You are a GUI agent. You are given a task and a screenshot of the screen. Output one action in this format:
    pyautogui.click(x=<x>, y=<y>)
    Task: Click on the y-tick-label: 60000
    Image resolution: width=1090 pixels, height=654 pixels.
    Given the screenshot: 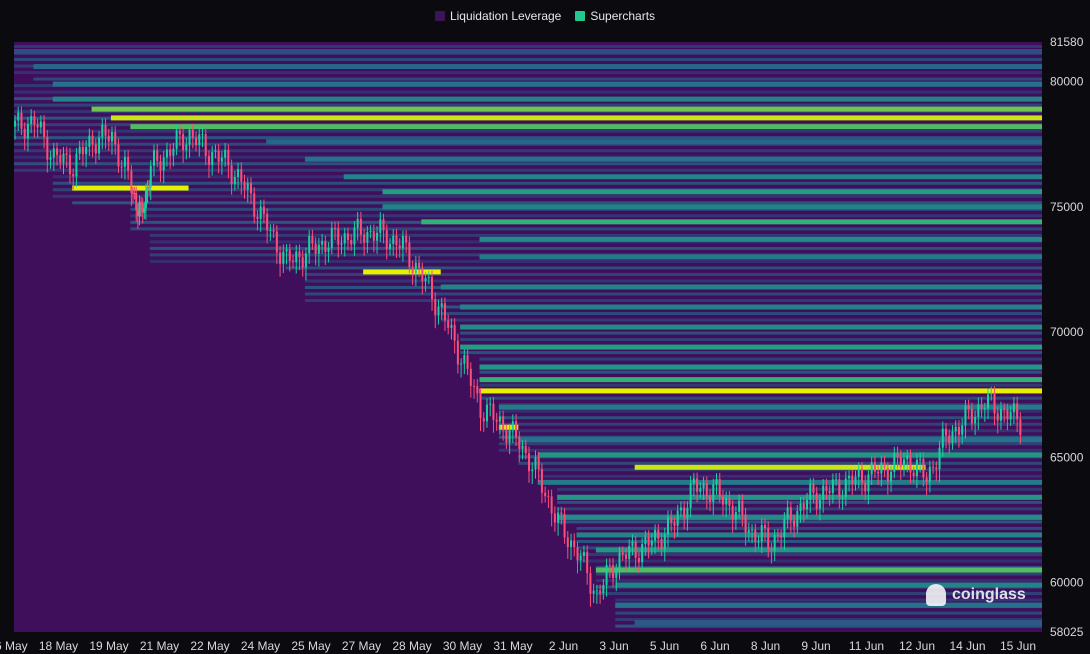 What is the action you would take?
    pyautogui.click(x=1067, y=583)
    